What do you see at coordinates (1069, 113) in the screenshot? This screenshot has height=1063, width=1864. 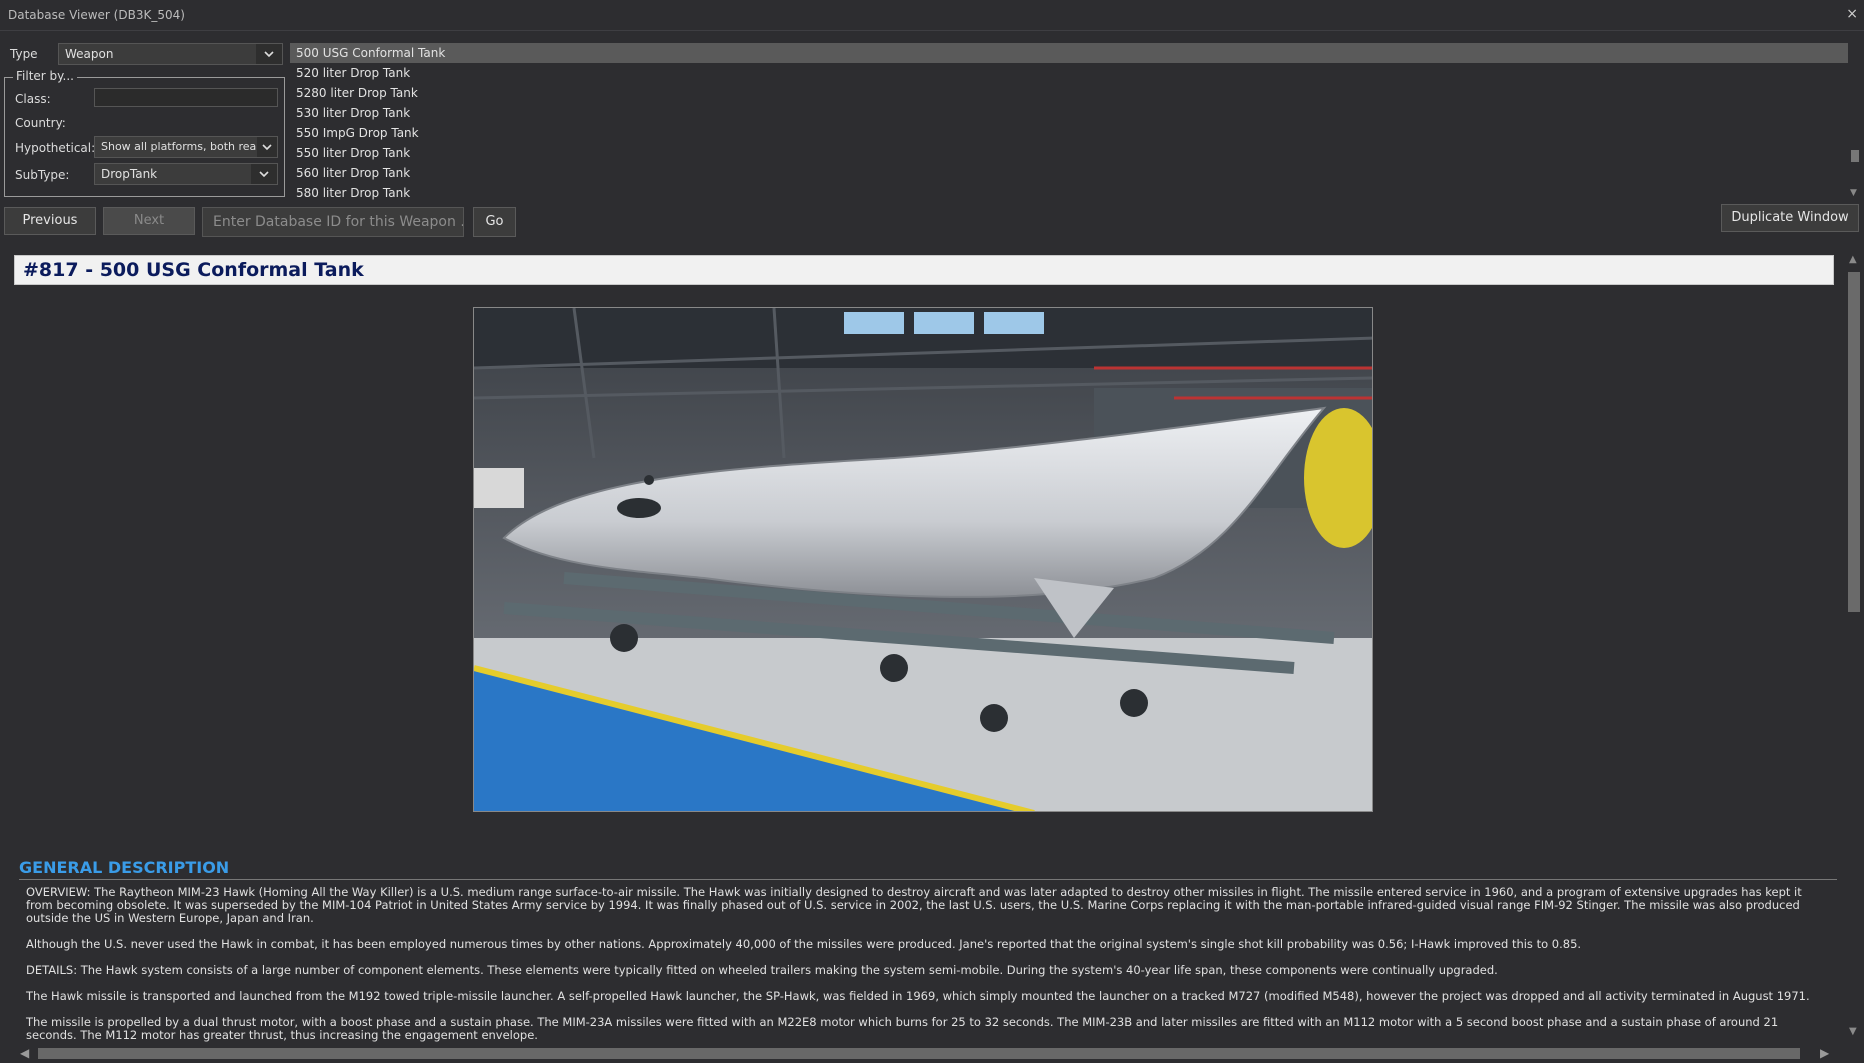 I see `list-item: 530 liter Drop Tank` at bounding box center [1069, 113].